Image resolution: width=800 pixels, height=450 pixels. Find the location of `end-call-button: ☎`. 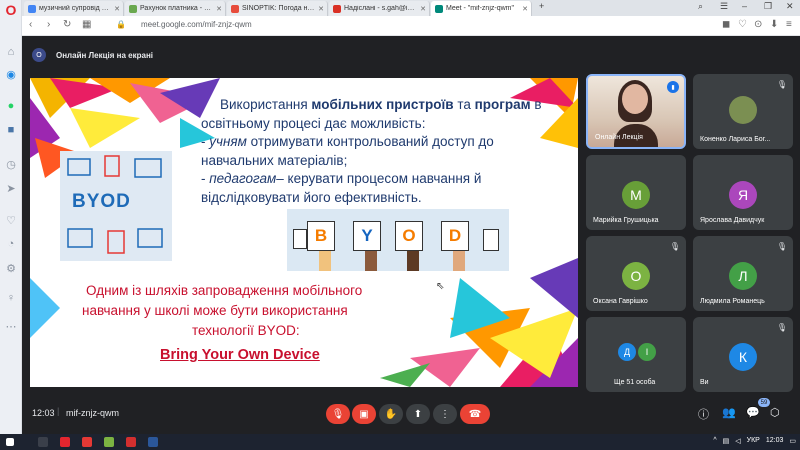

end-call-button: ☎ is located at coordinates (475, 414).